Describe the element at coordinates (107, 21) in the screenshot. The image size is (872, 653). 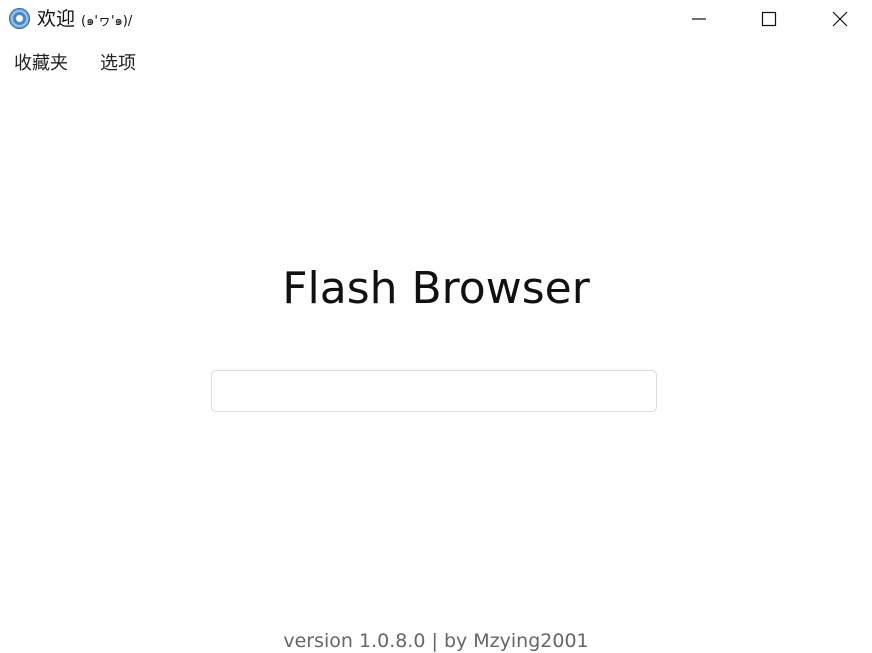
I see `window-title-kaomoji: (๑'ヮ'๑)/` at that location.